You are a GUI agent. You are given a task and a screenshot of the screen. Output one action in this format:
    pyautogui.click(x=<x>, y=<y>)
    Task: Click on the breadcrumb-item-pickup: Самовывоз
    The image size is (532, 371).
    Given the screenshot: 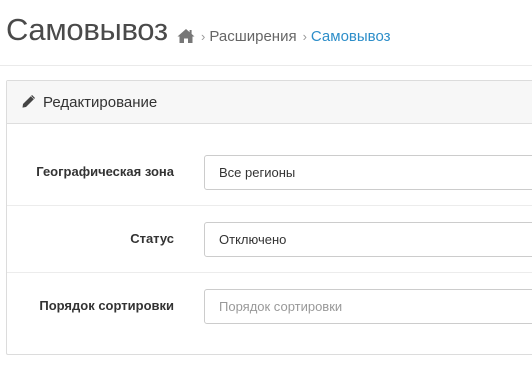 What is the action you would take?
    pyautogui.click(x=351, y=36)
    